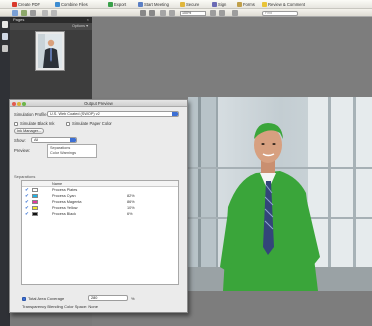  What do you see at coordinates (143, 13) in the screenshot?
I see `select-tool-icon` at bounding box center [143, 13].